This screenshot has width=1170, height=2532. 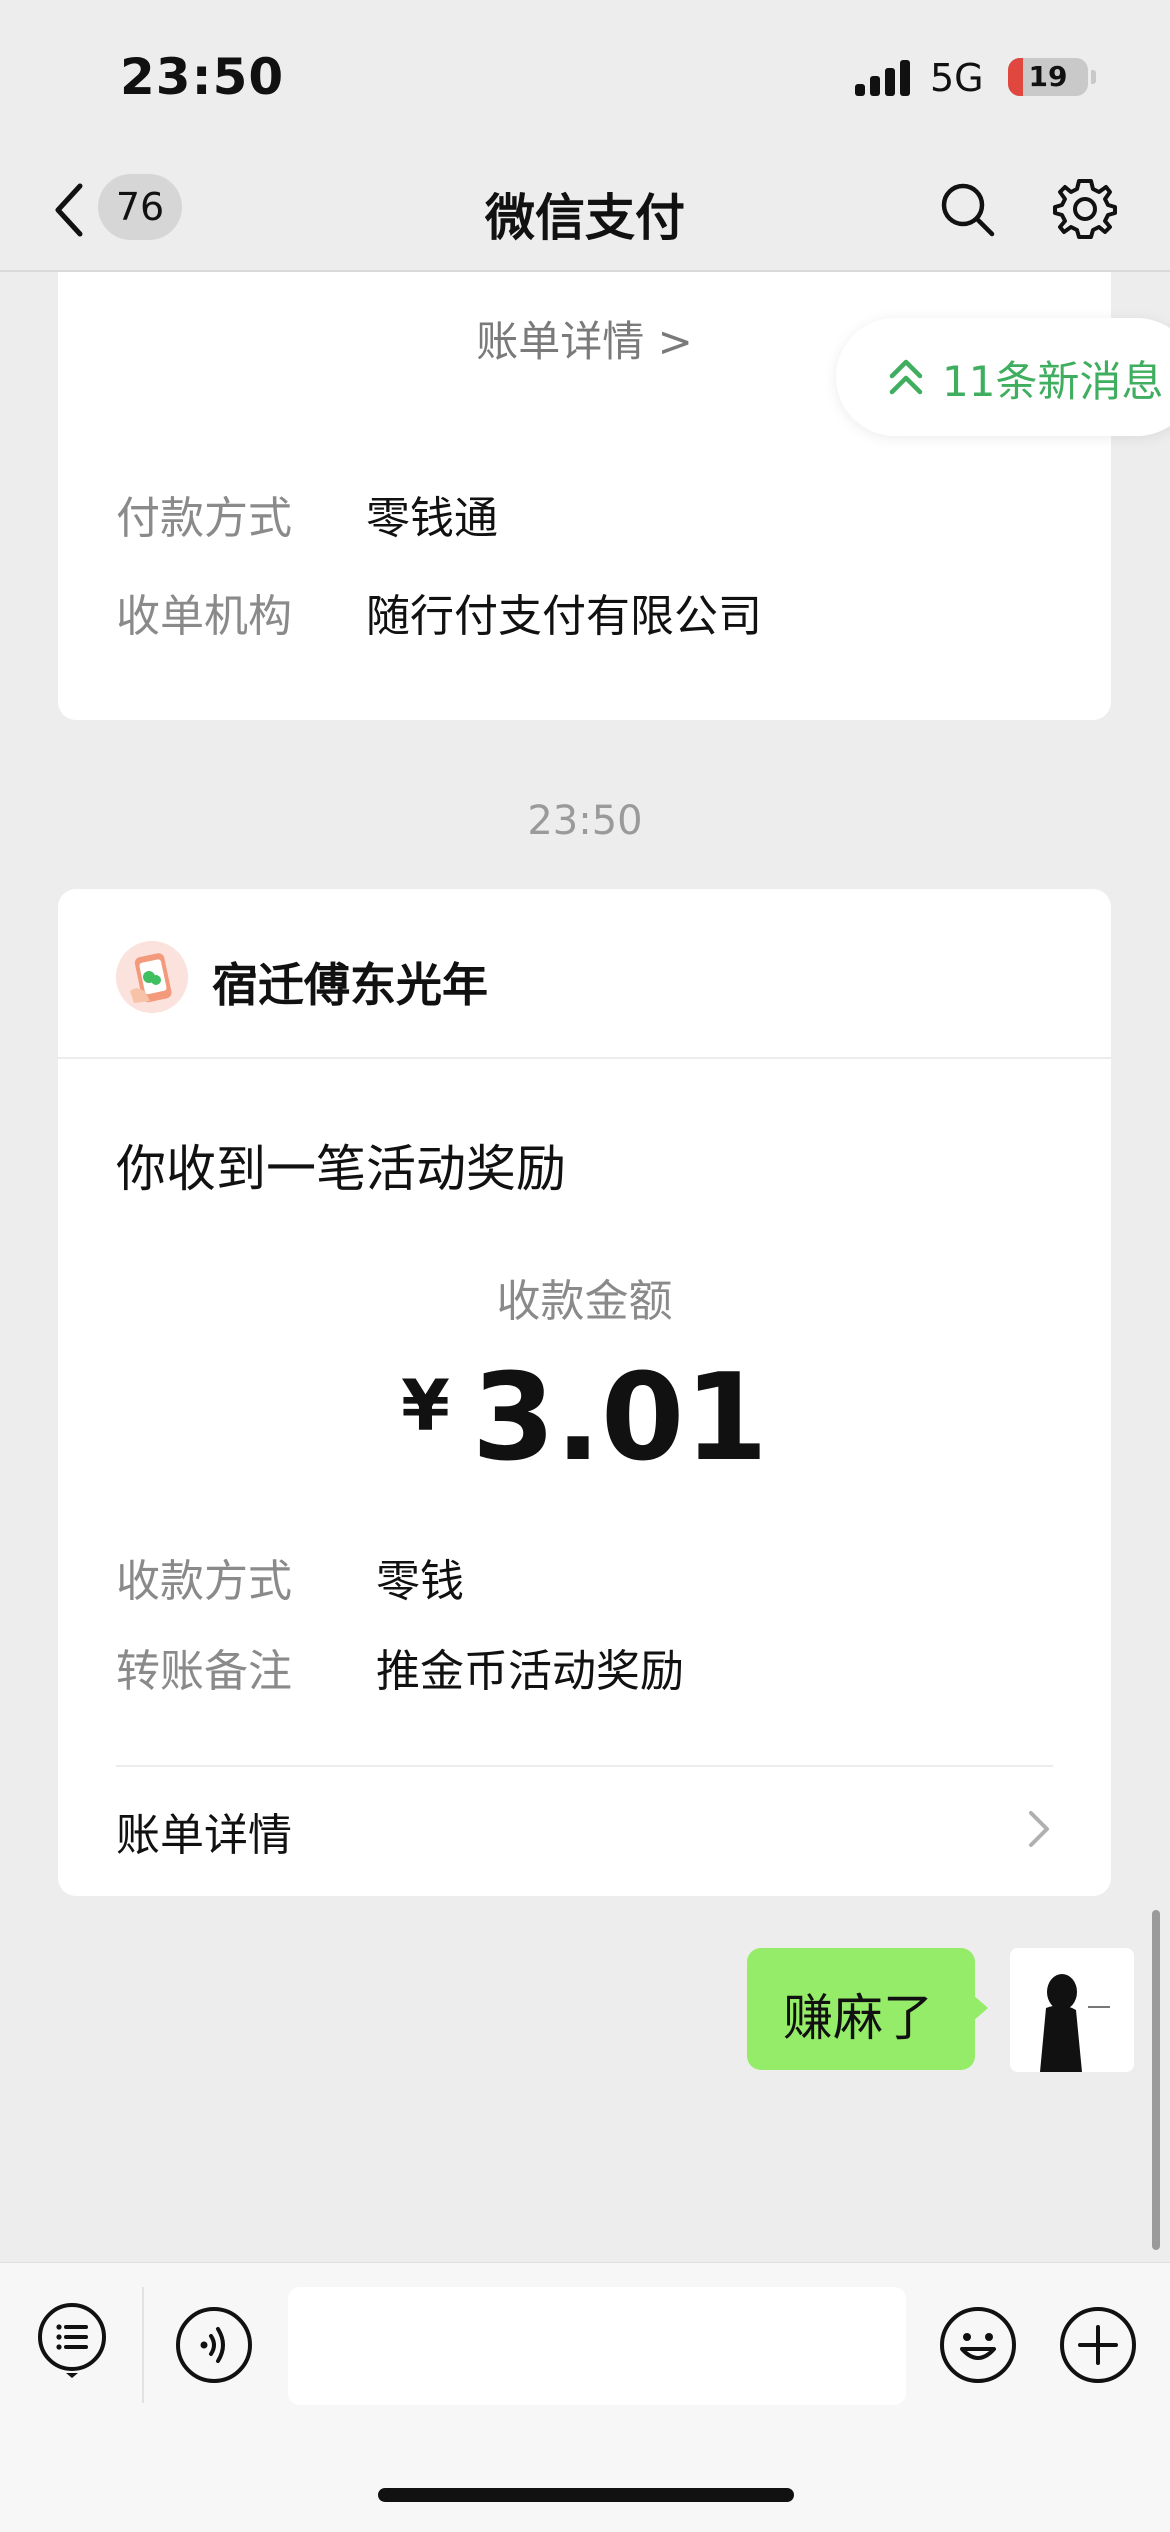 I want to click on row-label: 付款方式, so click(x=204, y=518).